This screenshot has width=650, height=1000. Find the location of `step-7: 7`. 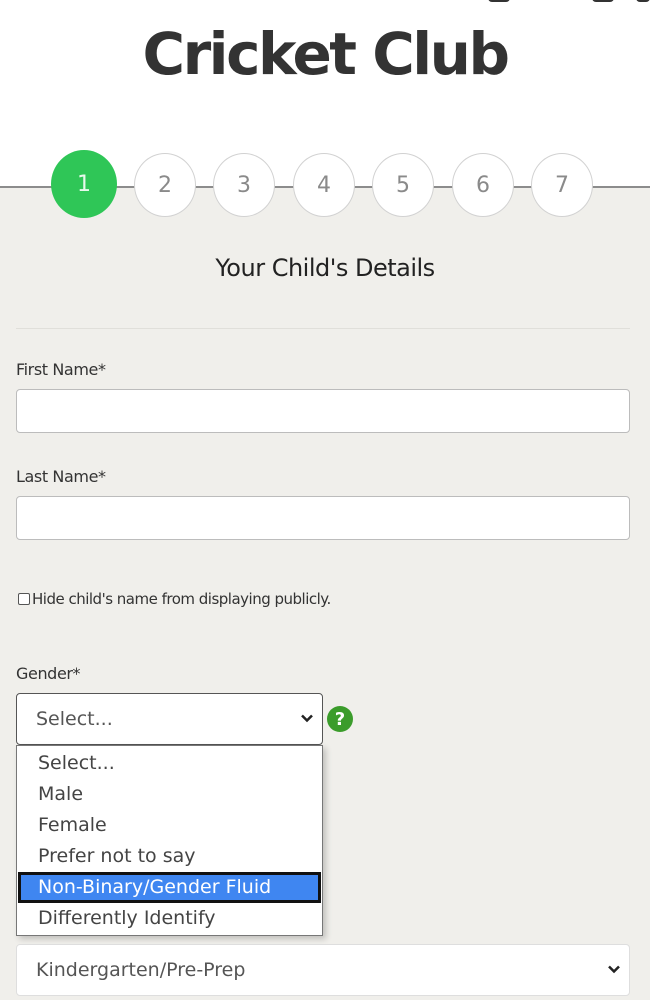

step-7: 7 is located at coordinates (562, 185).